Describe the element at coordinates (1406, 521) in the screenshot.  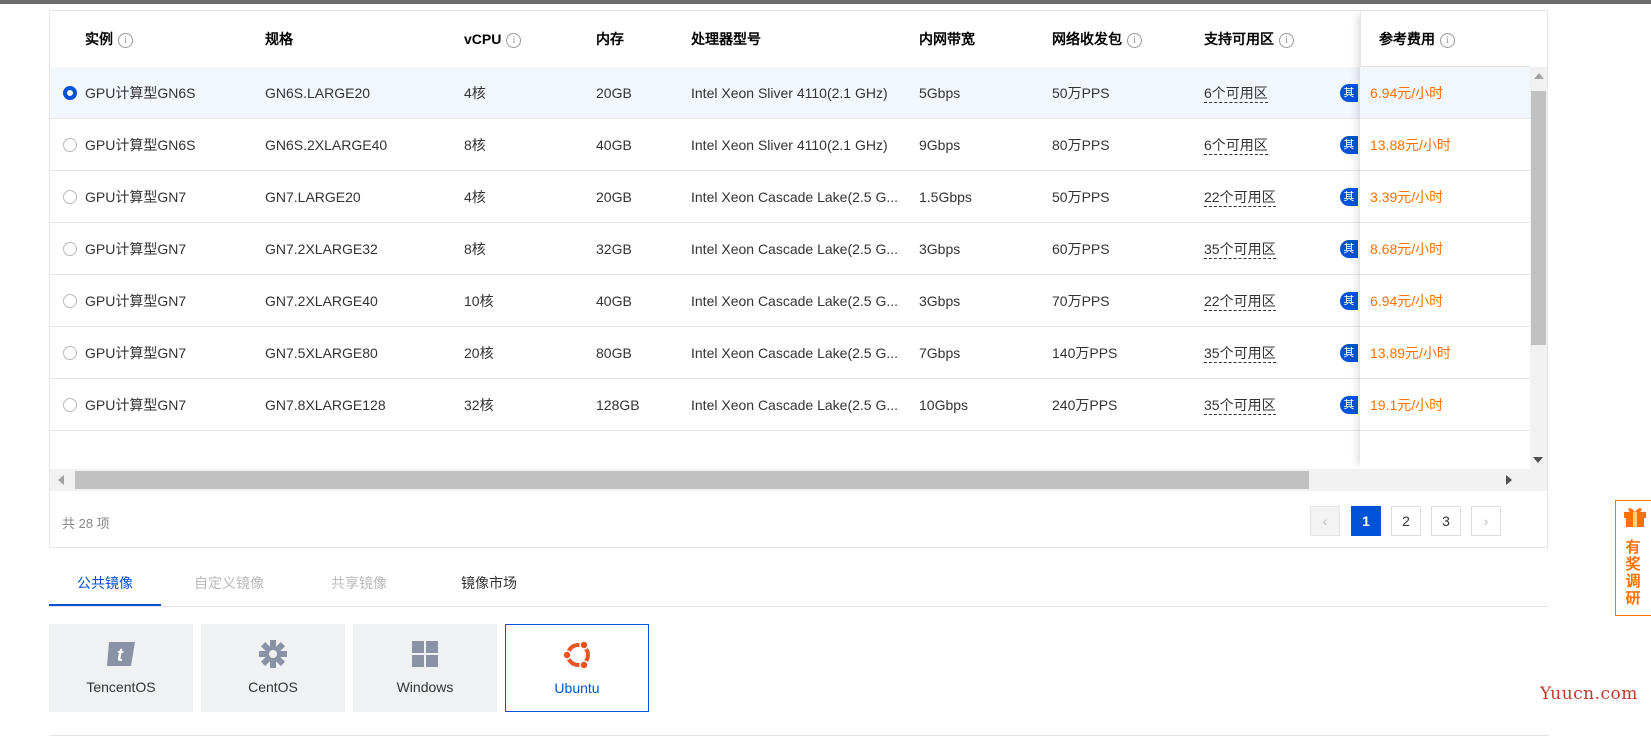
I see `page-2-button: 2` at that location.